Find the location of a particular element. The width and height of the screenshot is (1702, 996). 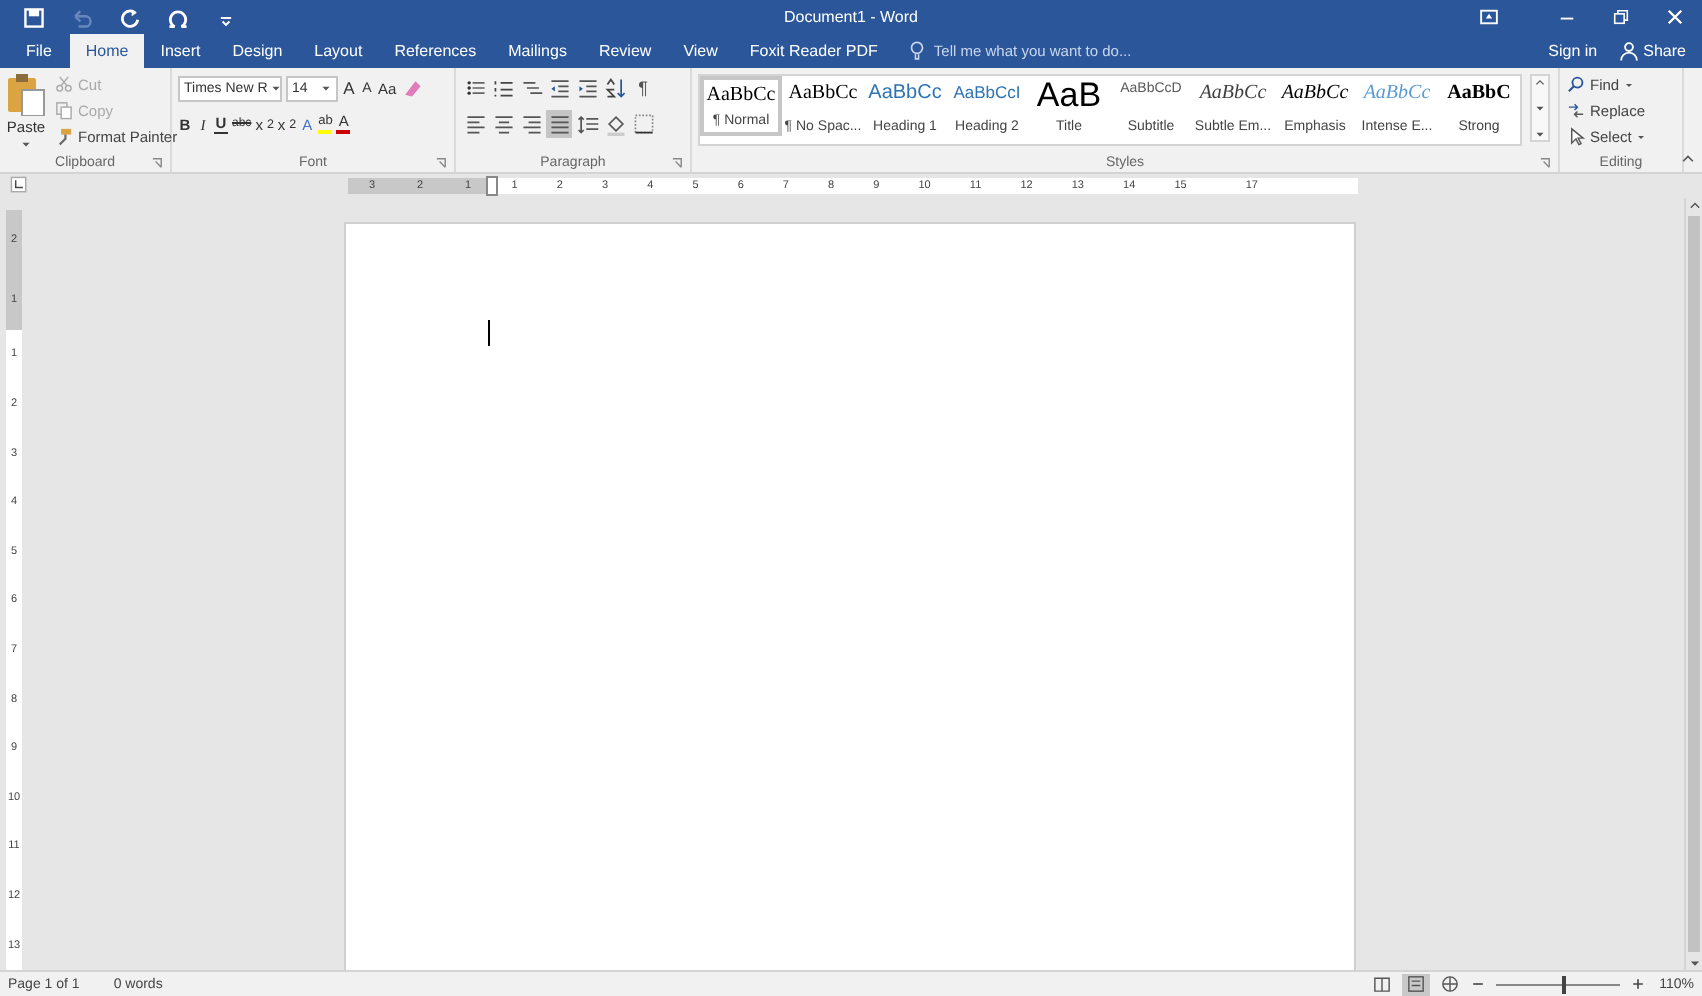

justify-icon is located at coordinates (559, 124).